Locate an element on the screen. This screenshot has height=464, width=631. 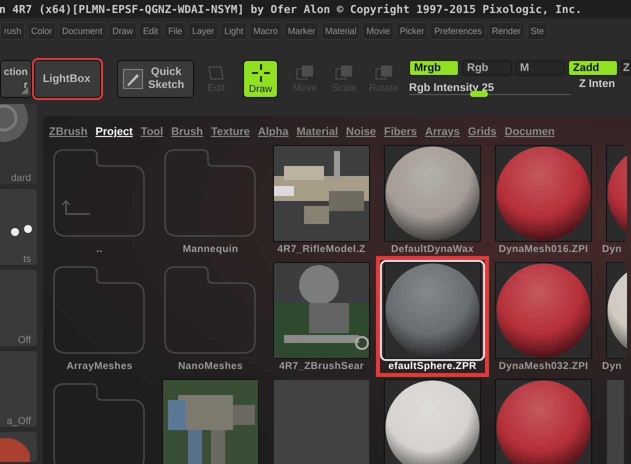
corner-icon is located at coordinates (24, 90).